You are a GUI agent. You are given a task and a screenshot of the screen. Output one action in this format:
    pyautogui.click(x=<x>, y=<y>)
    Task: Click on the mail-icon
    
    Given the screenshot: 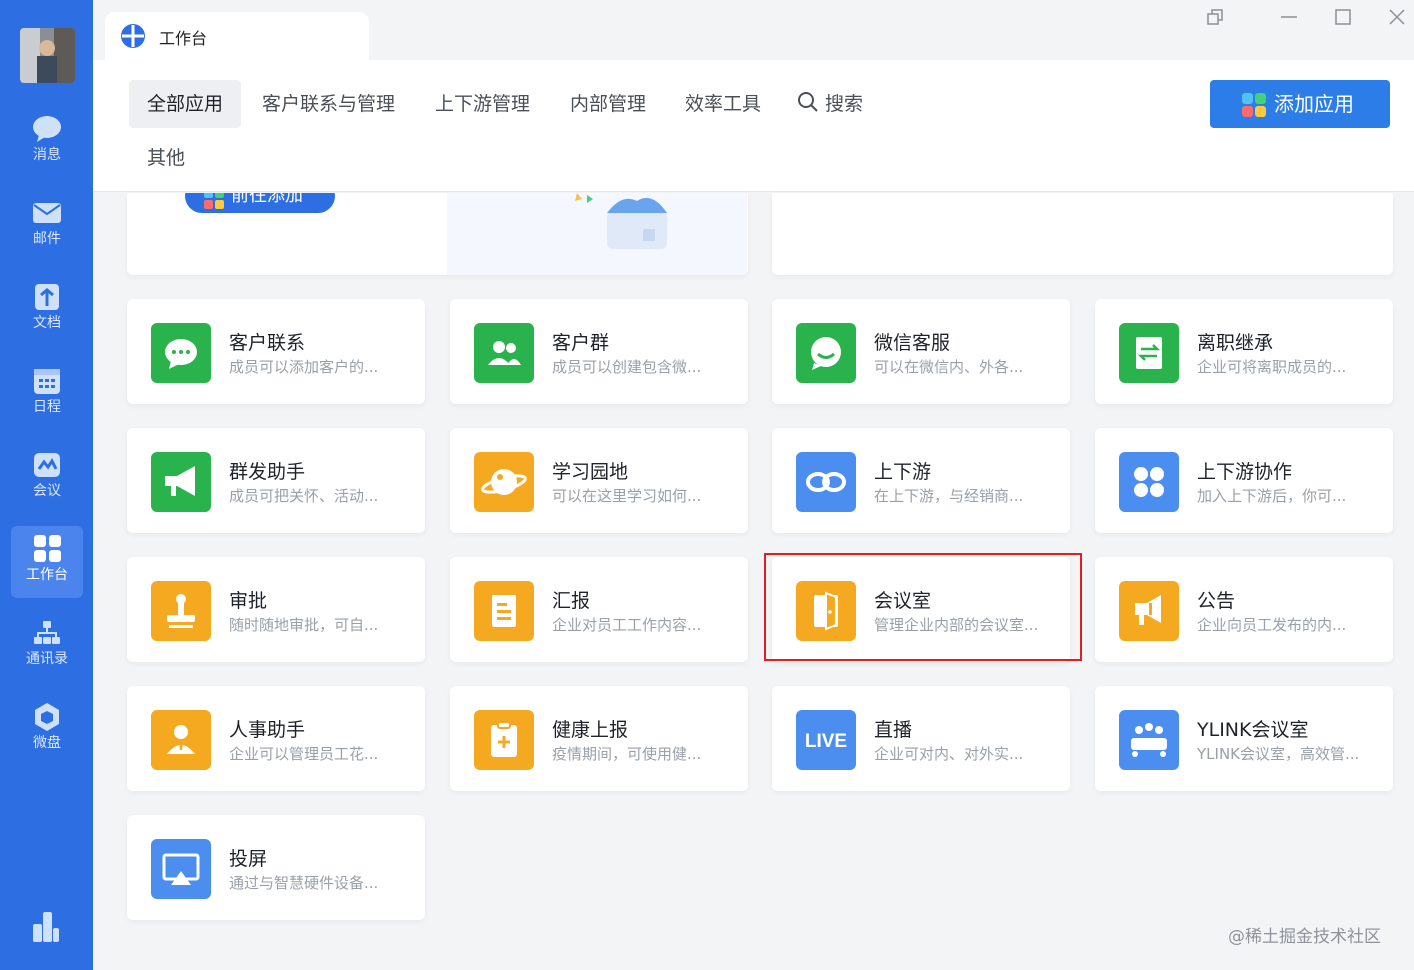 What is the action you would take?
    pyautogui.click(x=47, y=213)
    